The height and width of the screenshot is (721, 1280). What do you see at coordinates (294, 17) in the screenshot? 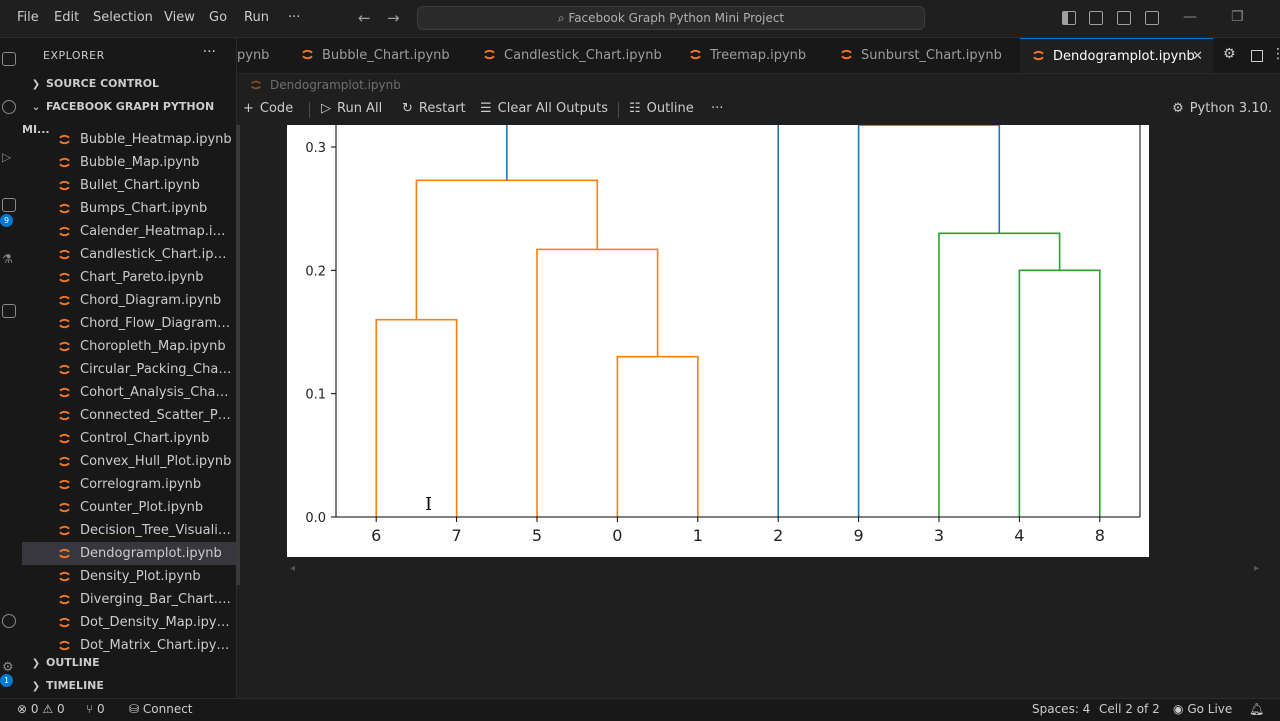
I see `menu-more: ···` at bounding box center [294, 17].